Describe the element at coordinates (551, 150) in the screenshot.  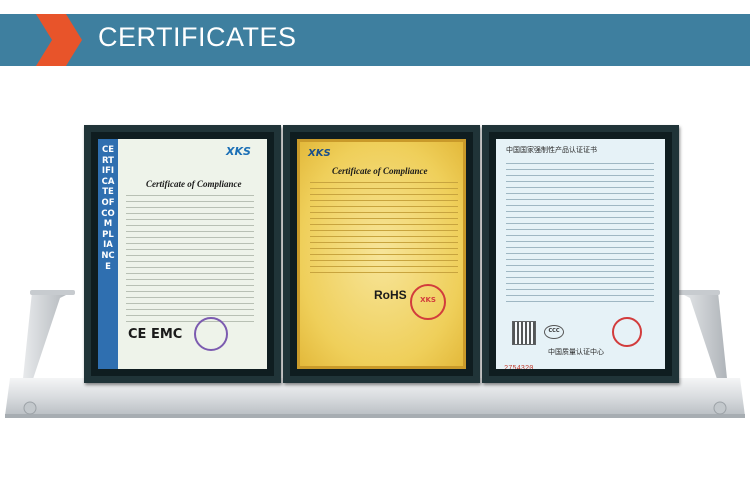
I see `certificate-title: 中国国家强制性产品认证证书` at that location.